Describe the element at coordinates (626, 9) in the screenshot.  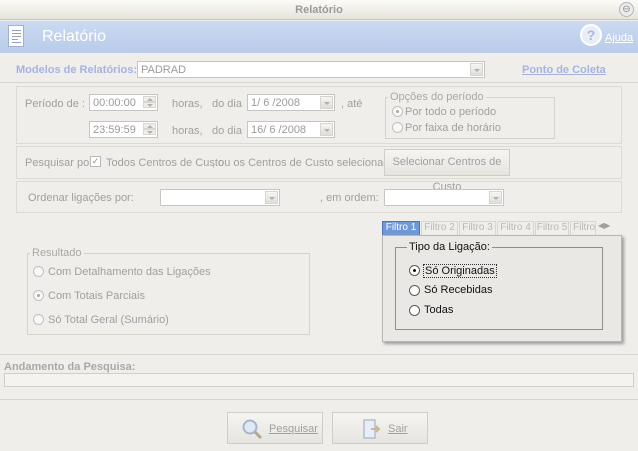
I see `close-icon: ⊖` at that location.